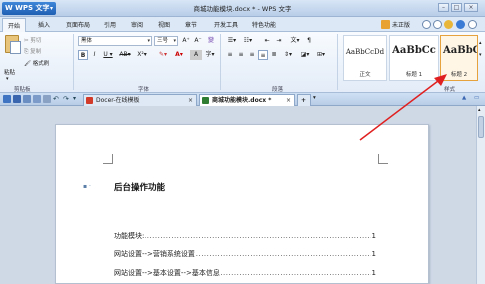 This screenshot has height=284, width=485. I want to click on unactivated-label: 未正版, so click(401, 24).